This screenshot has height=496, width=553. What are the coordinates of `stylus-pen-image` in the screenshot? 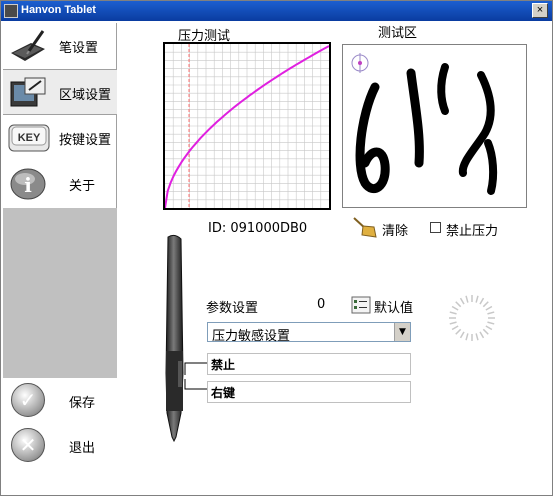 It's located at (174, 338).